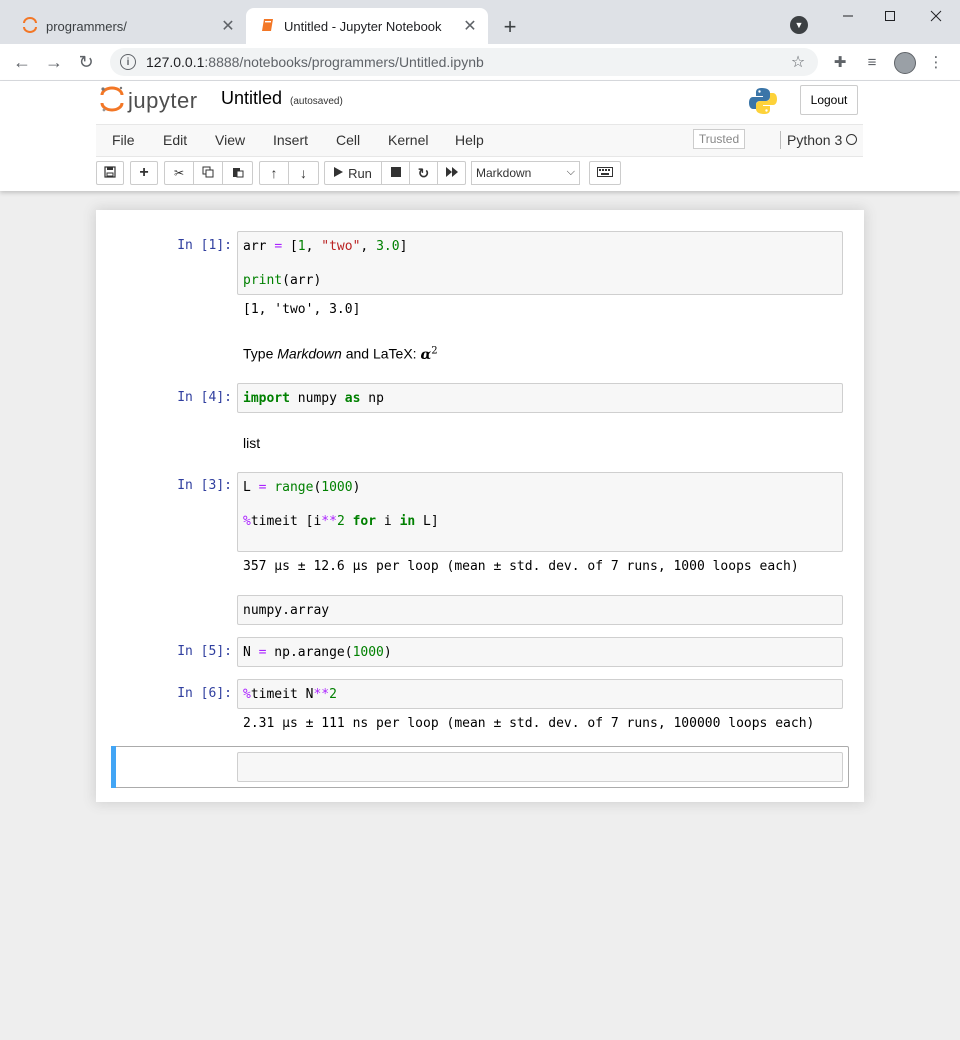 The image size is (960, 1040). Describe the element at coordinates (540, 263) in the screenshot. I see `code-cell-input: arr = [1, "two", 3.0] print(arr)` at that location.